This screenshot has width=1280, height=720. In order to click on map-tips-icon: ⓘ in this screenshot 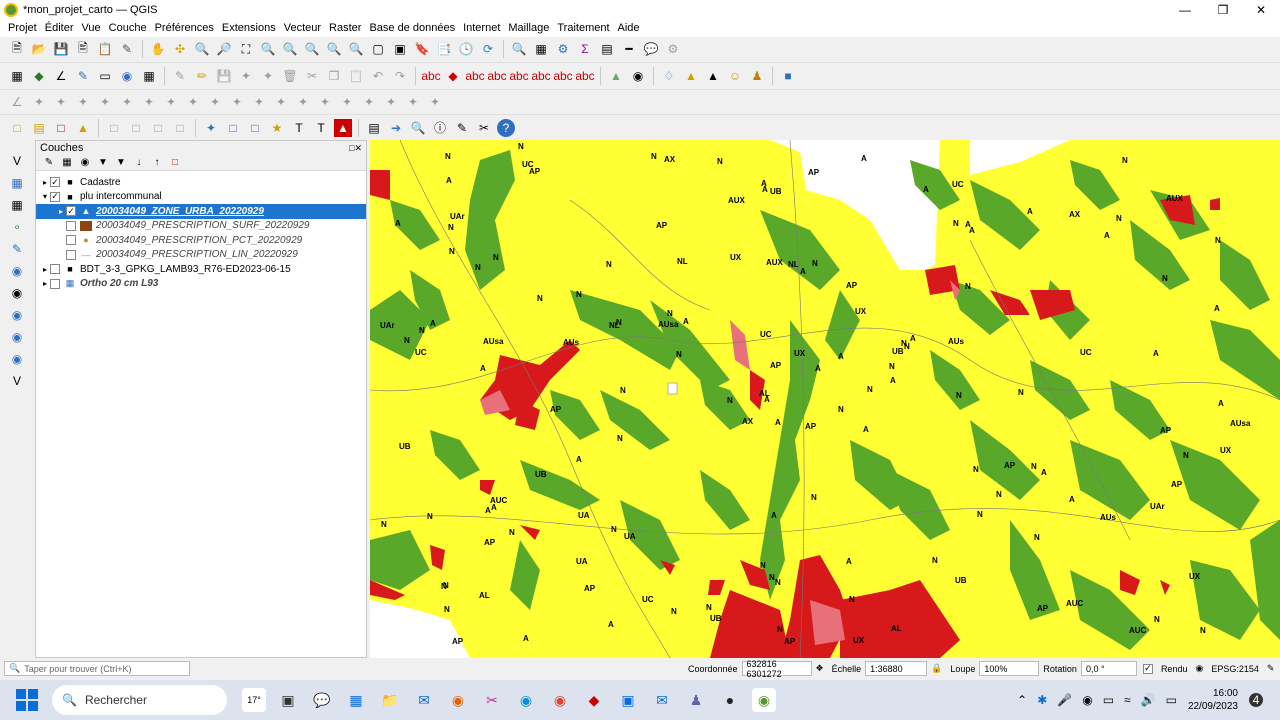, I will do `click(440, 128)`.